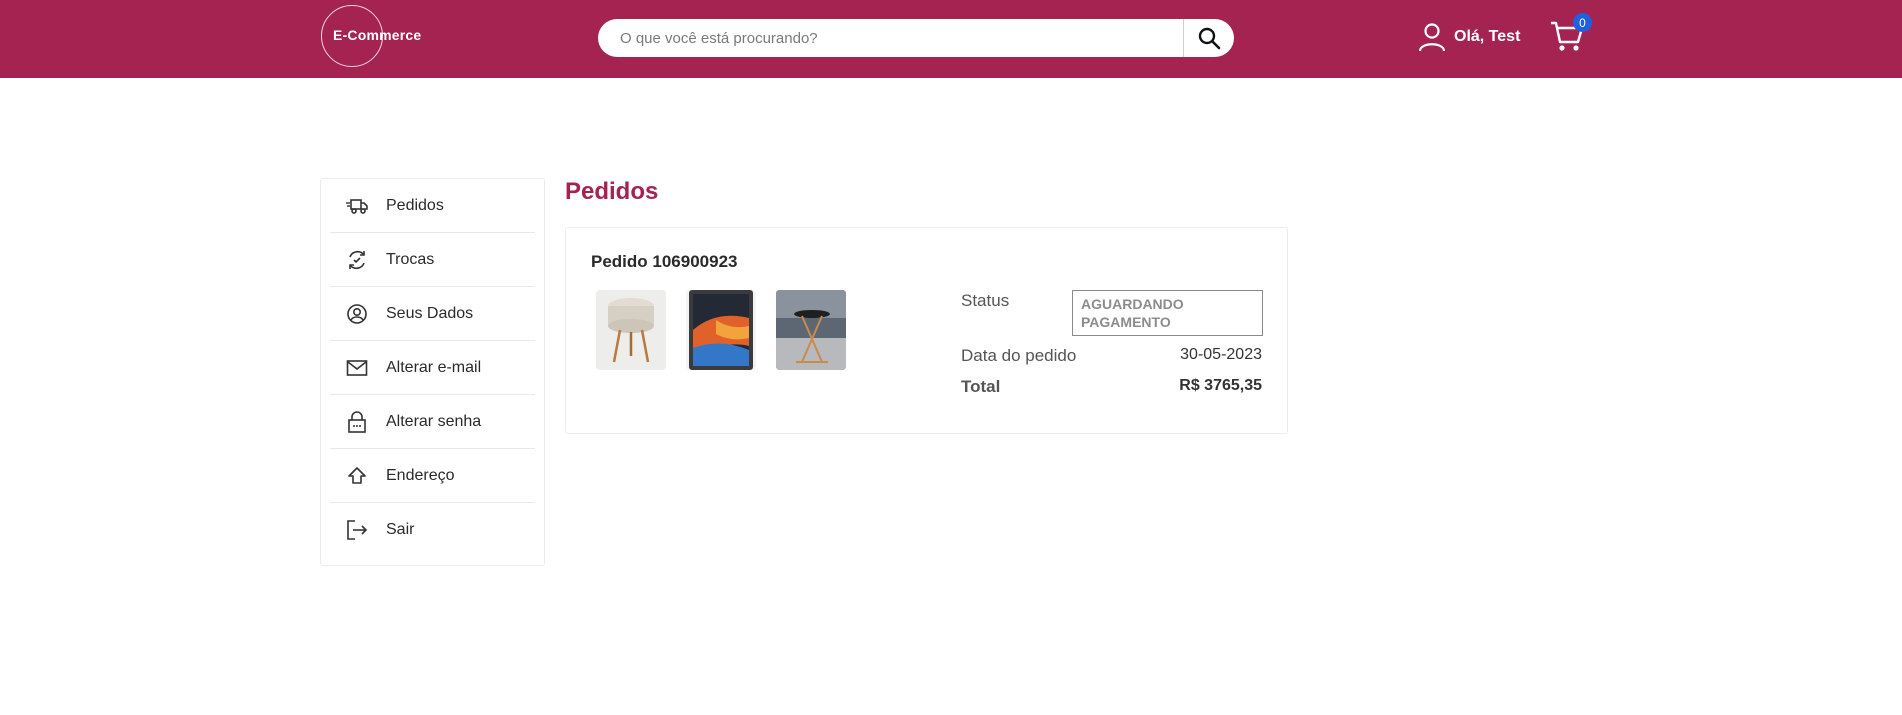  I want to click on exchange-icon, so click(357, 260).